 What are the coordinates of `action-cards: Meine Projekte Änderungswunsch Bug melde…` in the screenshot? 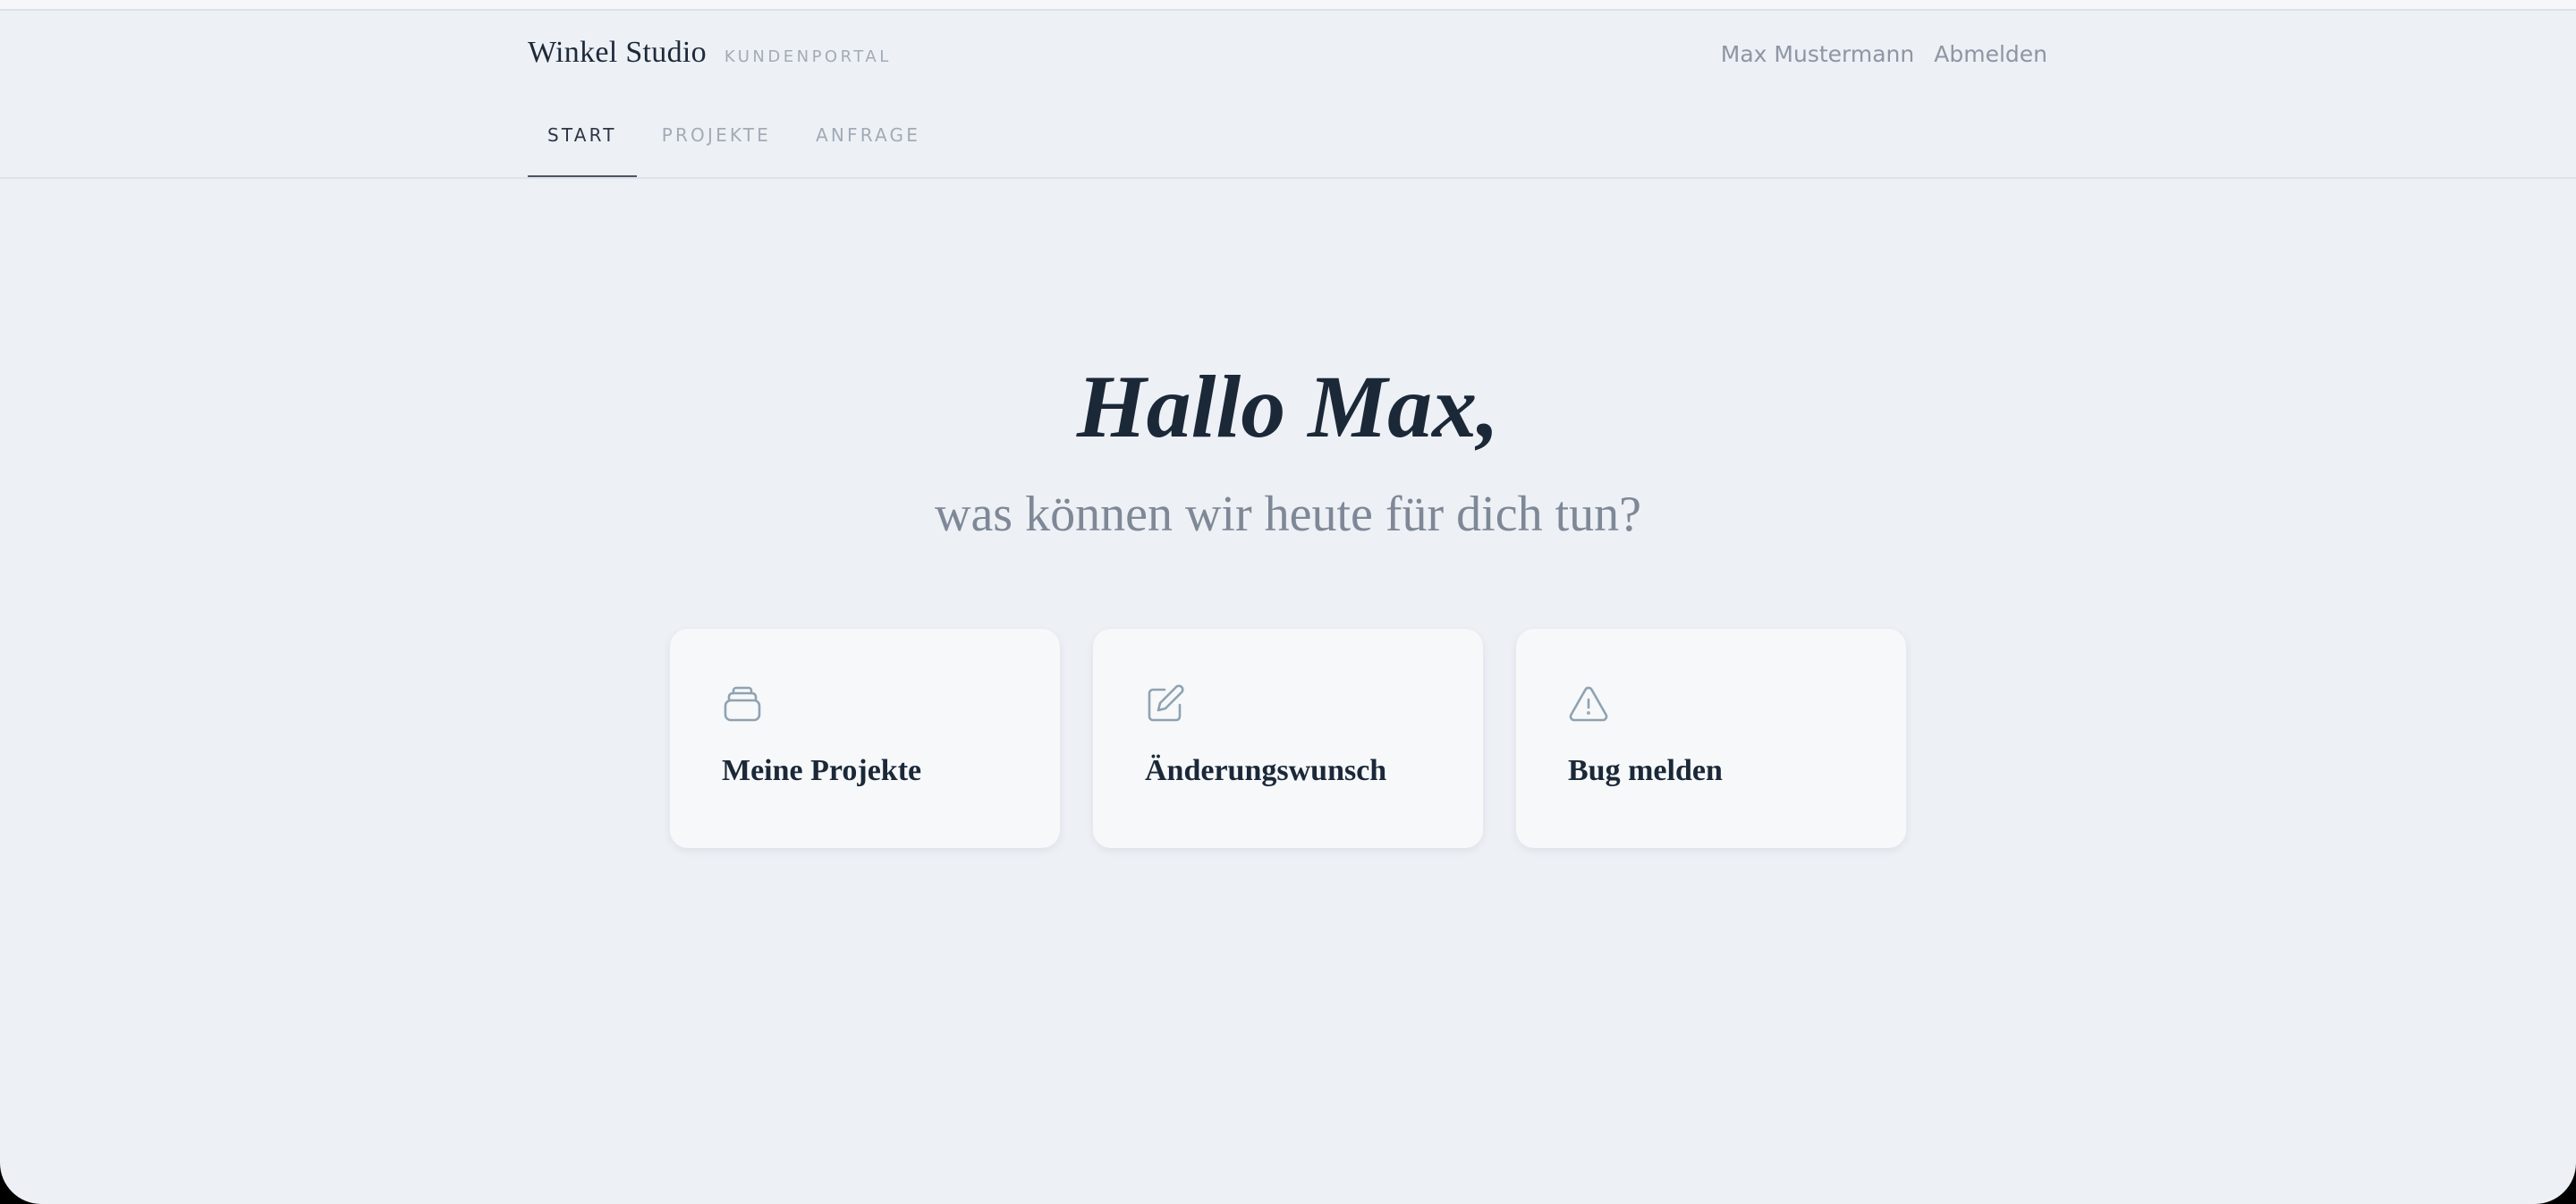 It's located at (1288, 739).